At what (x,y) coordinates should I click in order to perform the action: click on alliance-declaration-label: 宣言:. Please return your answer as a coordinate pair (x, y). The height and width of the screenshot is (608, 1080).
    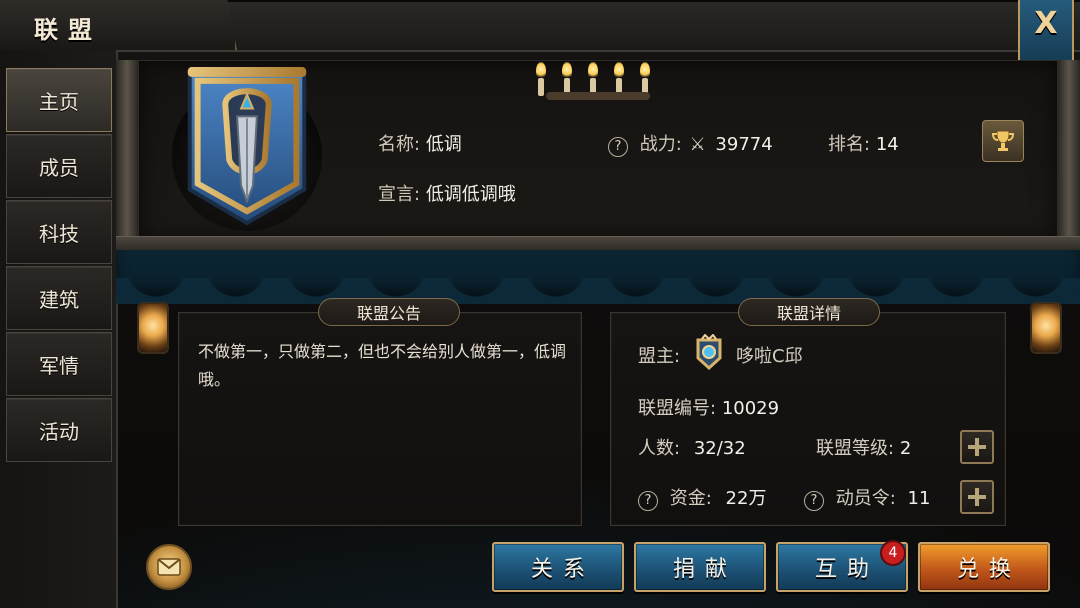
    Looking at the image, I should click on (399, 194).